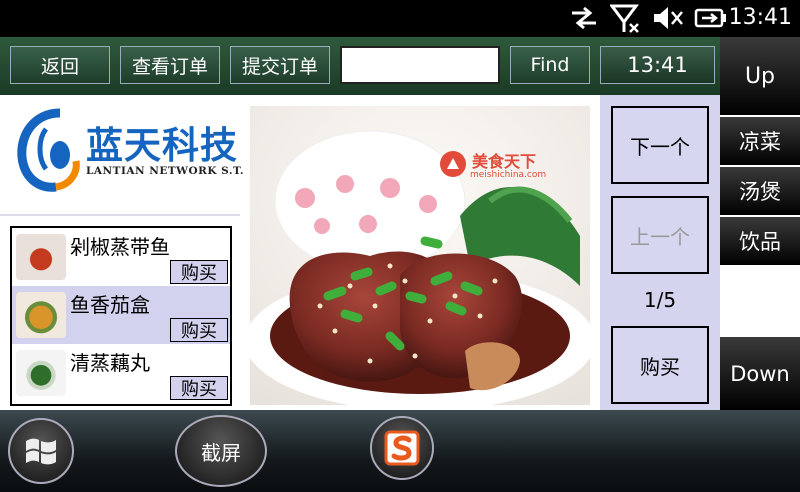 This screenshot has width=800, height=492. I want to click on status-clock: 13:41, so click(760, 17).